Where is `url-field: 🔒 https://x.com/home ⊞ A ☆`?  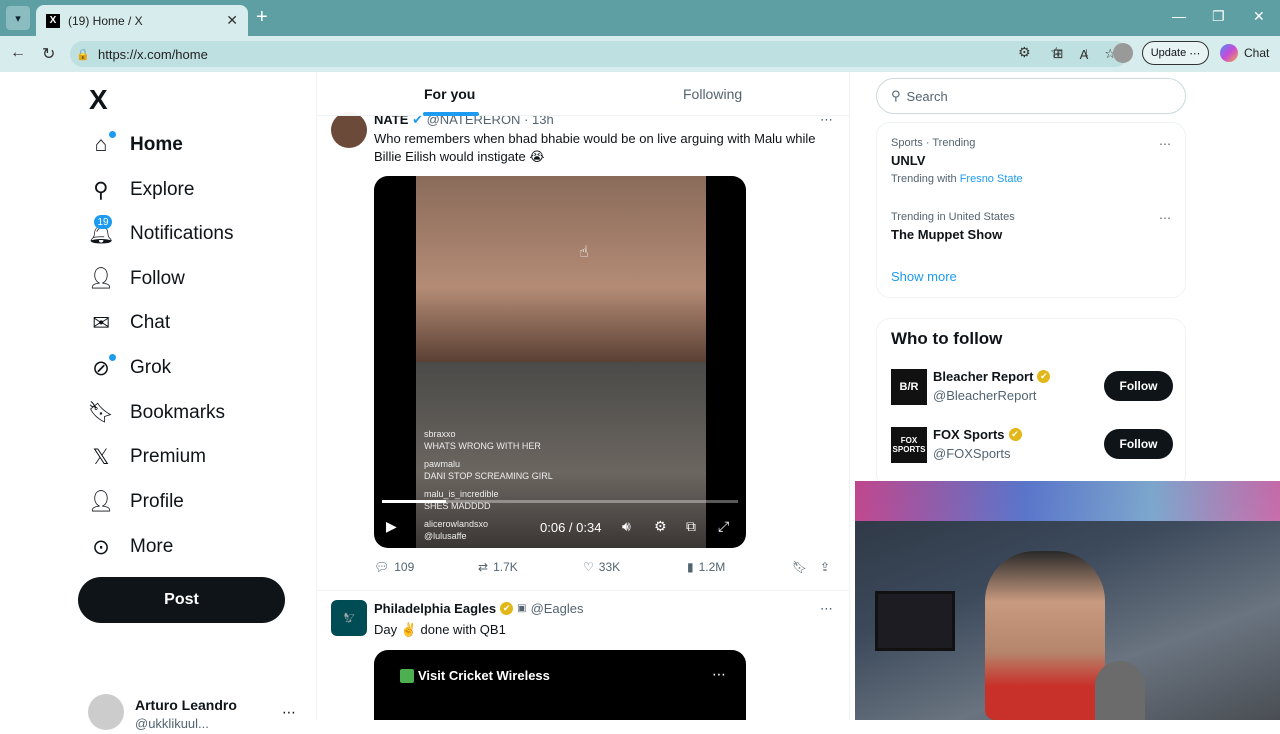 url-field: 🔒 https://x.com/home ⊞ A ☆ is located at coordinates (599, 54).